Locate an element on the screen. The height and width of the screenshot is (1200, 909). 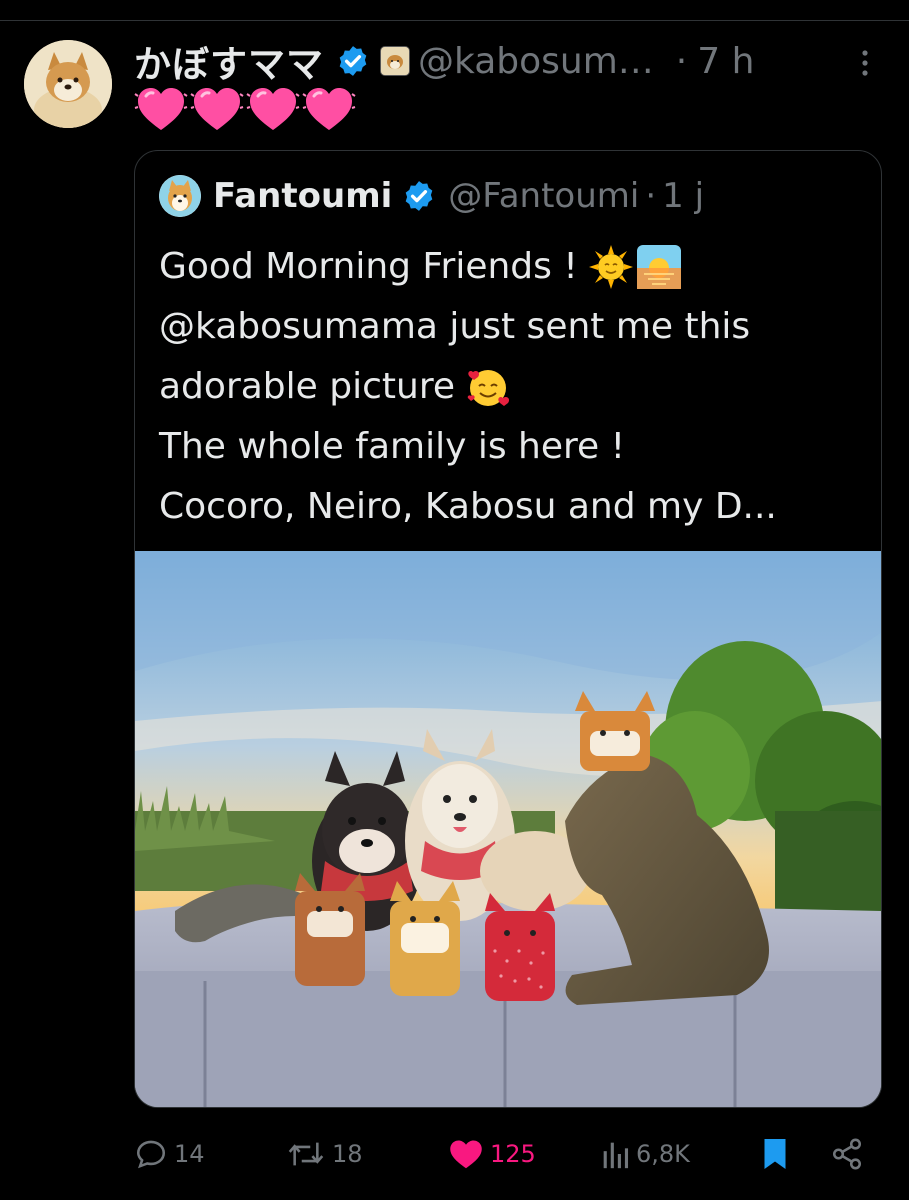
reply-button: 14 is located at coordinates (169, 1154).